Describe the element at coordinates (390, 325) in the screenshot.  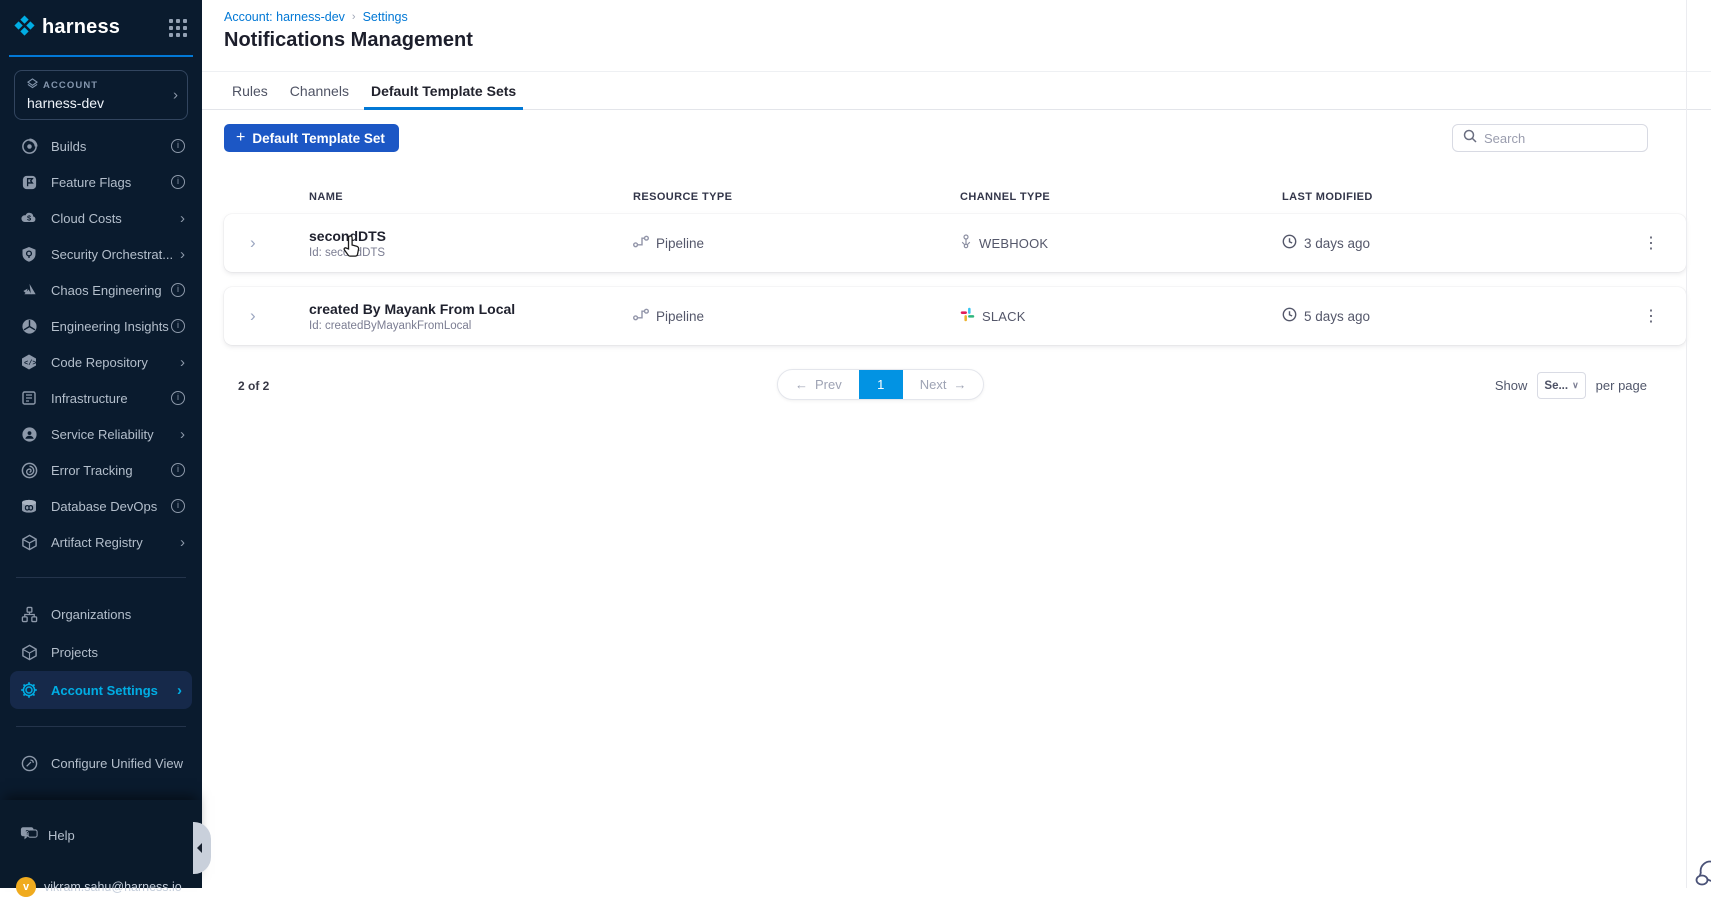
I see `template-set-id: Id: createdByMayankFromLocal` at that location.